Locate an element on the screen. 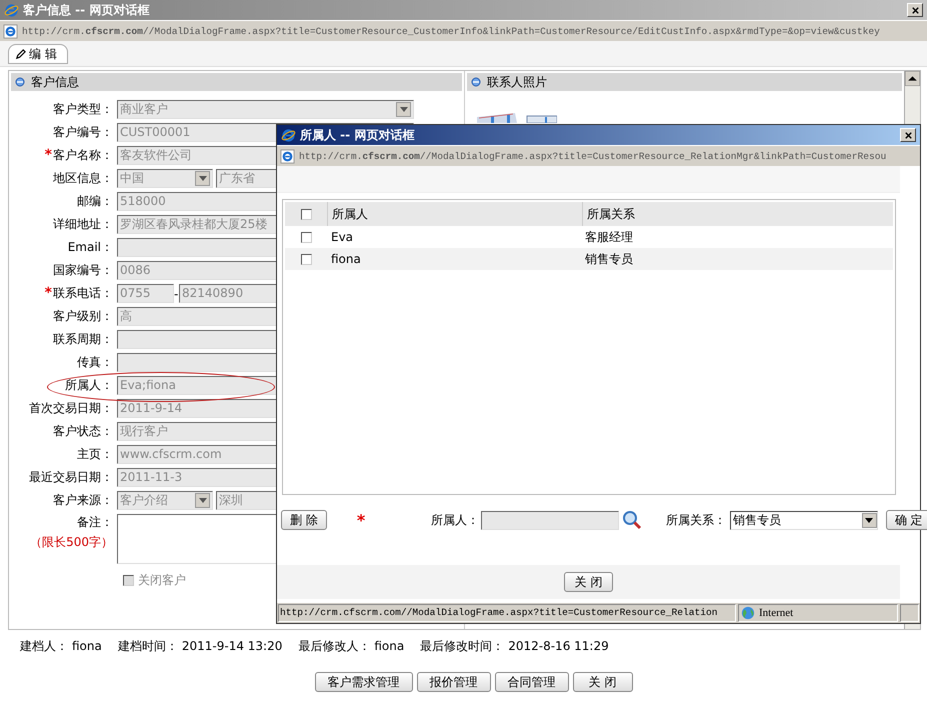 The height and width of the screenshot is (712, 927). dialog-title: 所属人 -- 网页对话框 is located at coordinates (357, 135).